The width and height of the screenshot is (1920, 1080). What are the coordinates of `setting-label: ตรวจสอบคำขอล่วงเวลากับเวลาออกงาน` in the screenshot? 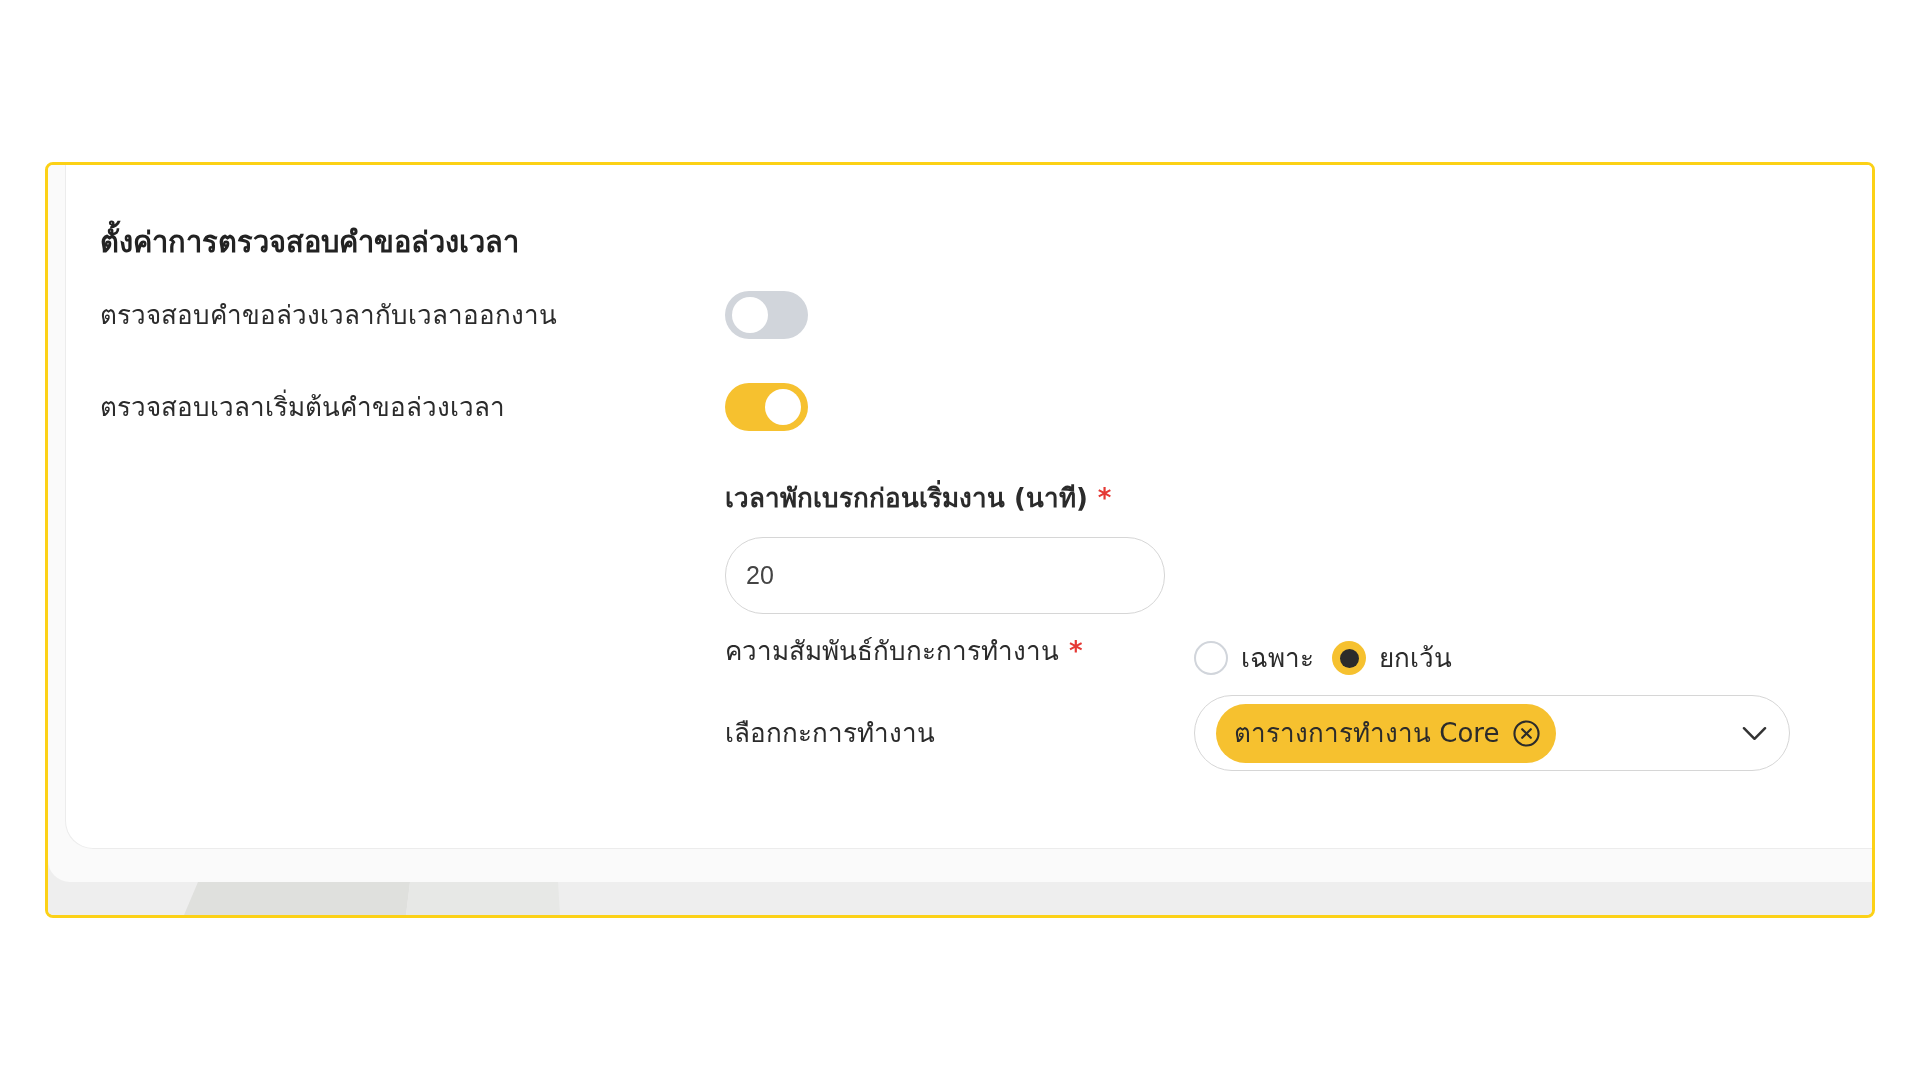 It's located at (328, 315).